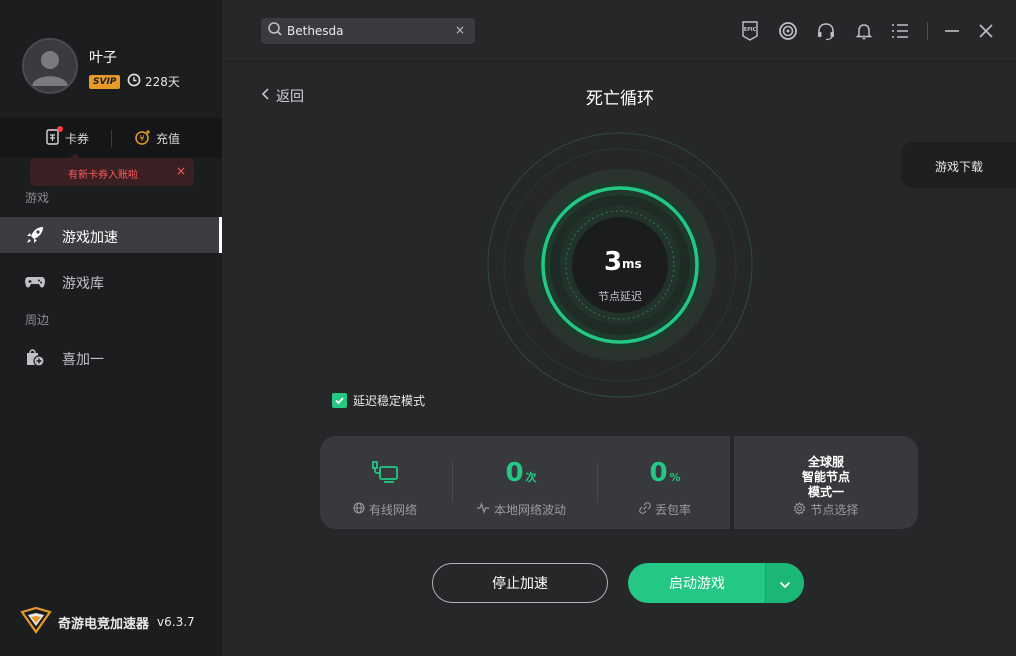 This screenshot has height=656, width=1016. I want to click on pulse-icon, so click(483, 509).